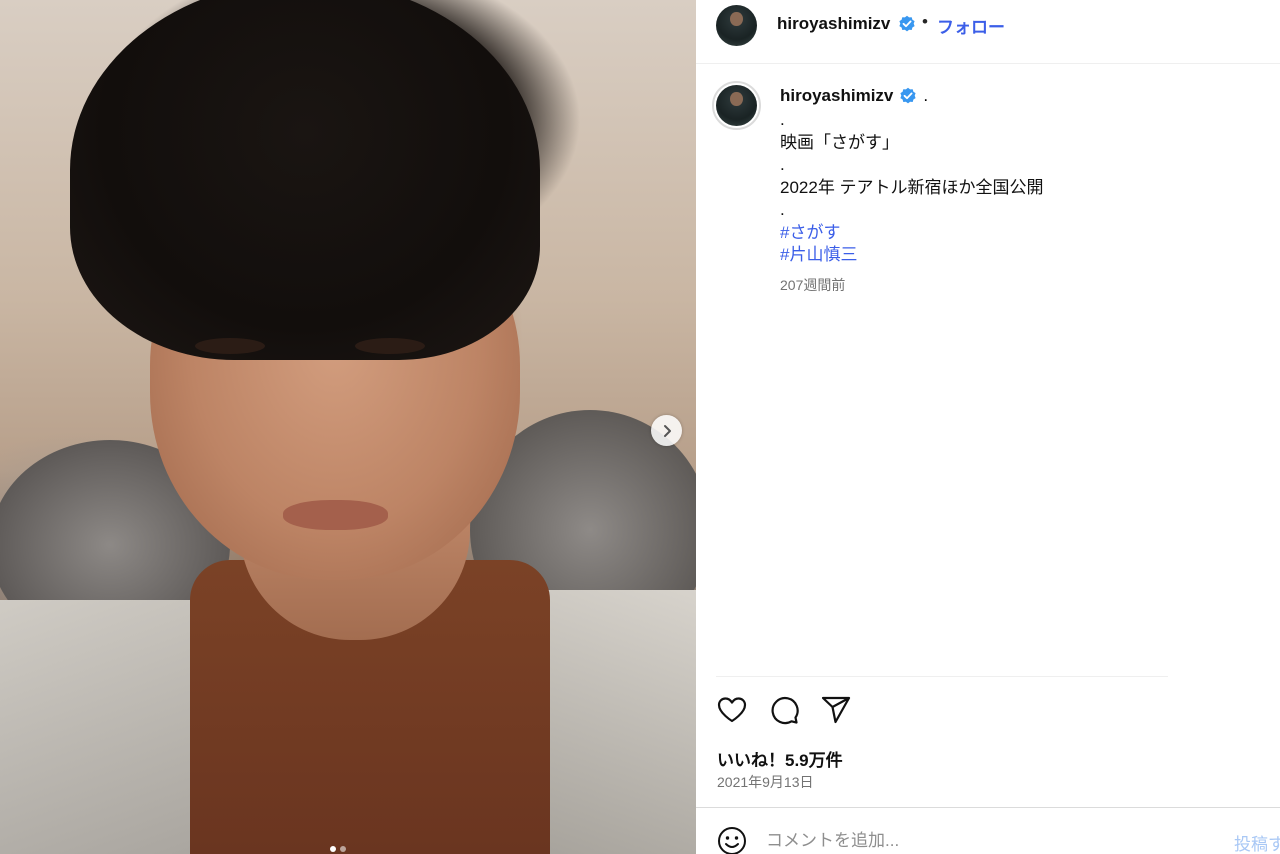 This screenshot has height=854, width=1280. I want to click on share-button, so click(836, 710).